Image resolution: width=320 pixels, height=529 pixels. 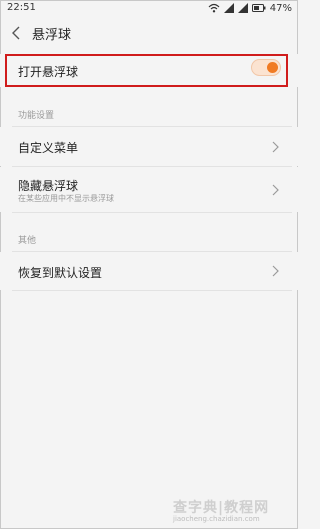 What do you see at coordinates (149, 8) in the screenshot?
I see `status-bar: 22:51 47%` at bounding box center [149, 8].